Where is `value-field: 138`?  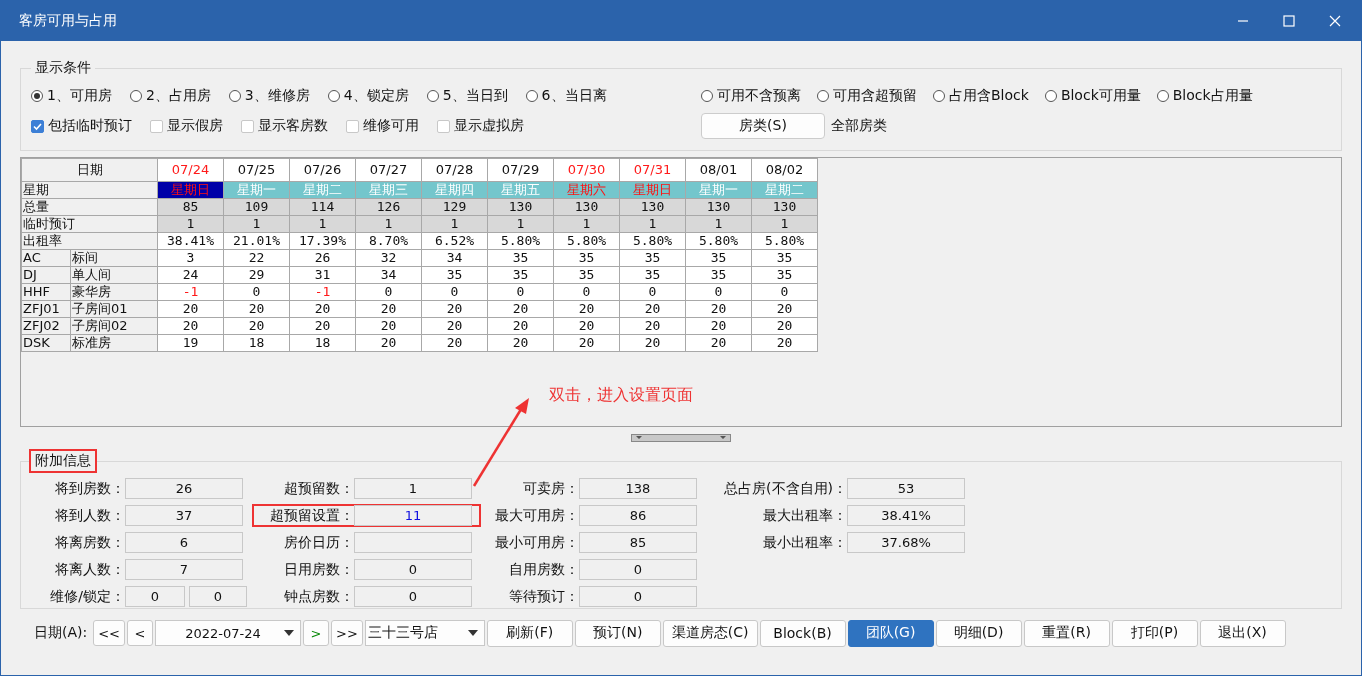
value-field: 138 is located at coordinates (638, 488).